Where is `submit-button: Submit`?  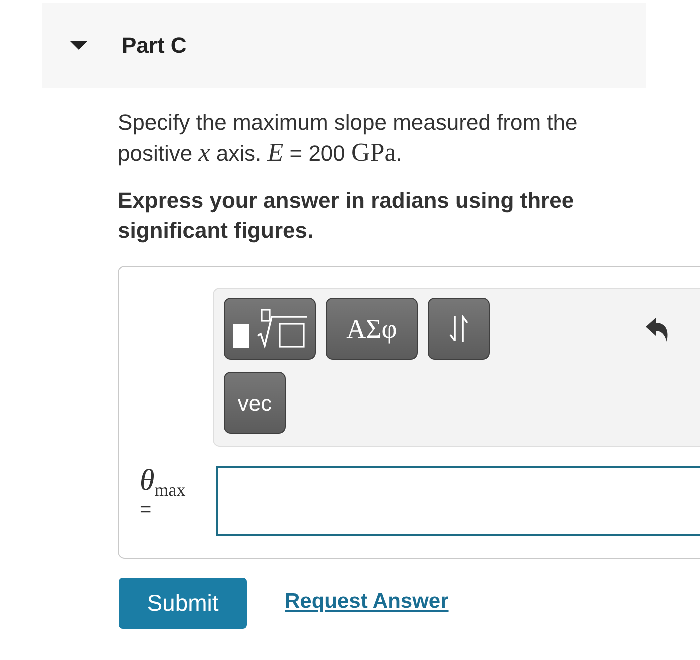 submit-button: Submit is located at coordinates (183, 603).